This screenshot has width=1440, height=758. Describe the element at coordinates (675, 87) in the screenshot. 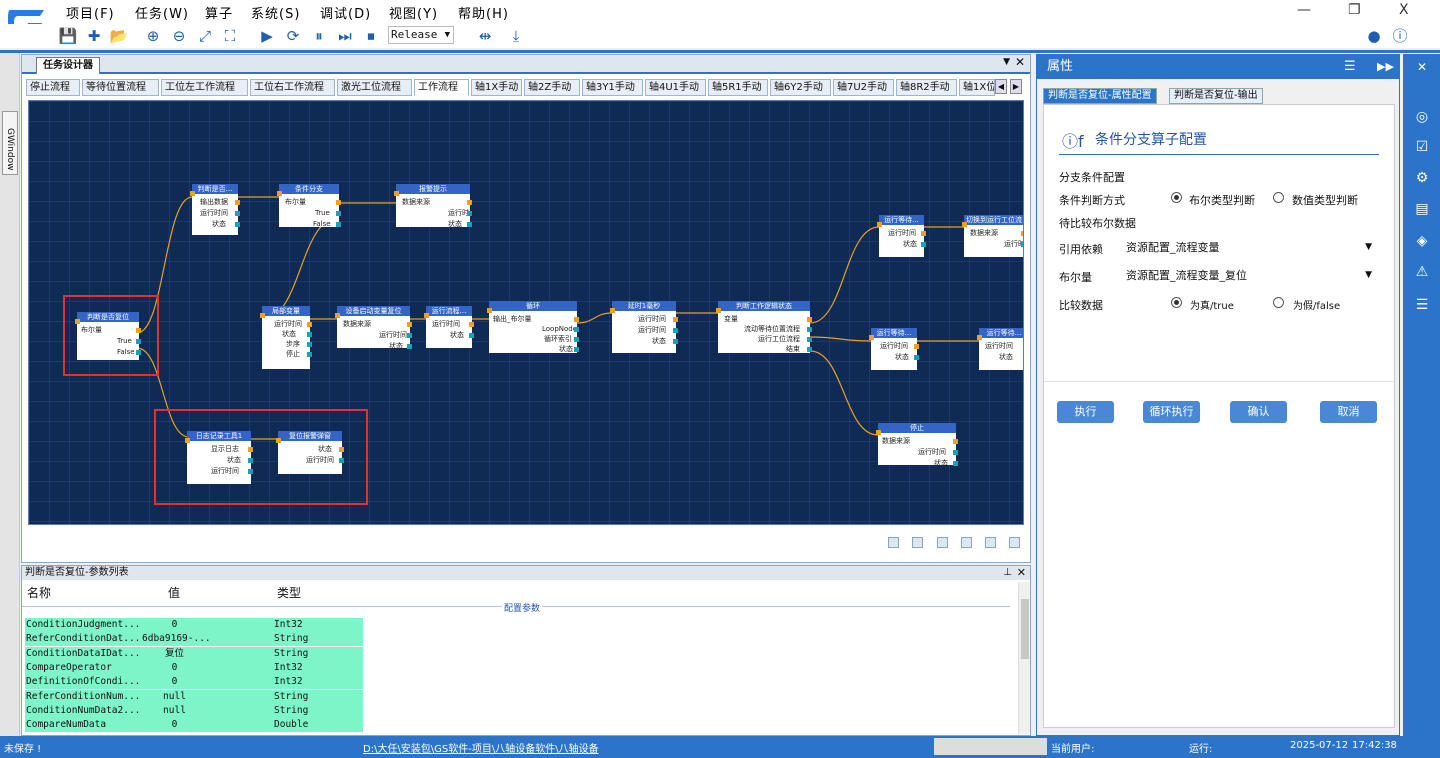

I see `flow-tab: 轴4U1手动` at that location.